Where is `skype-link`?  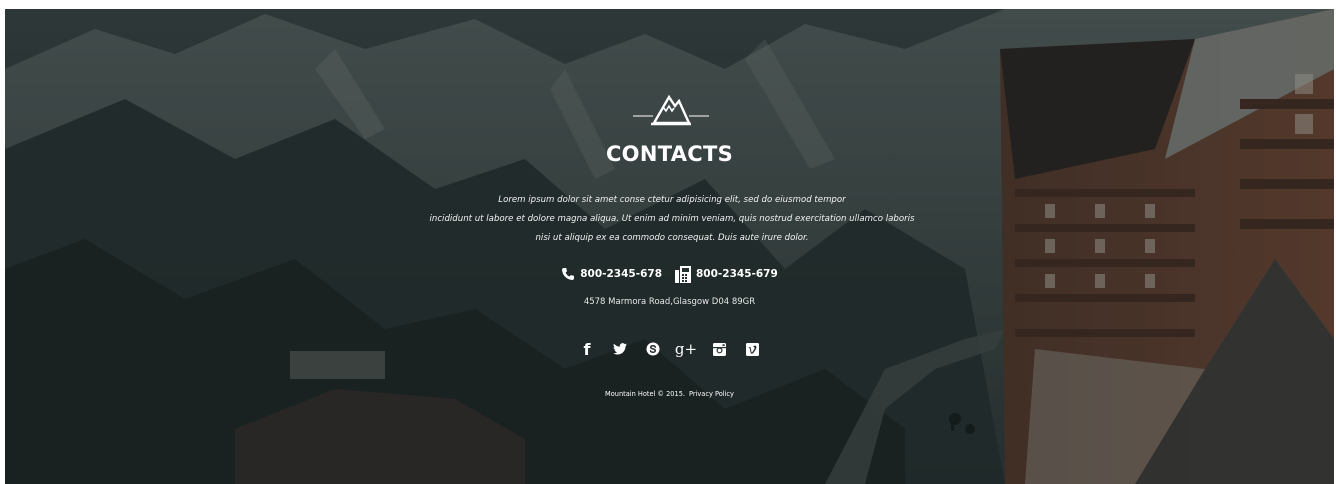 skype-link is located at coordinates (653, 349).